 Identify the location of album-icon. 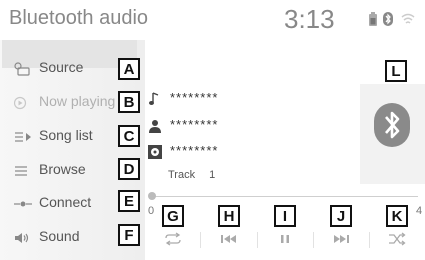
(155, 152).